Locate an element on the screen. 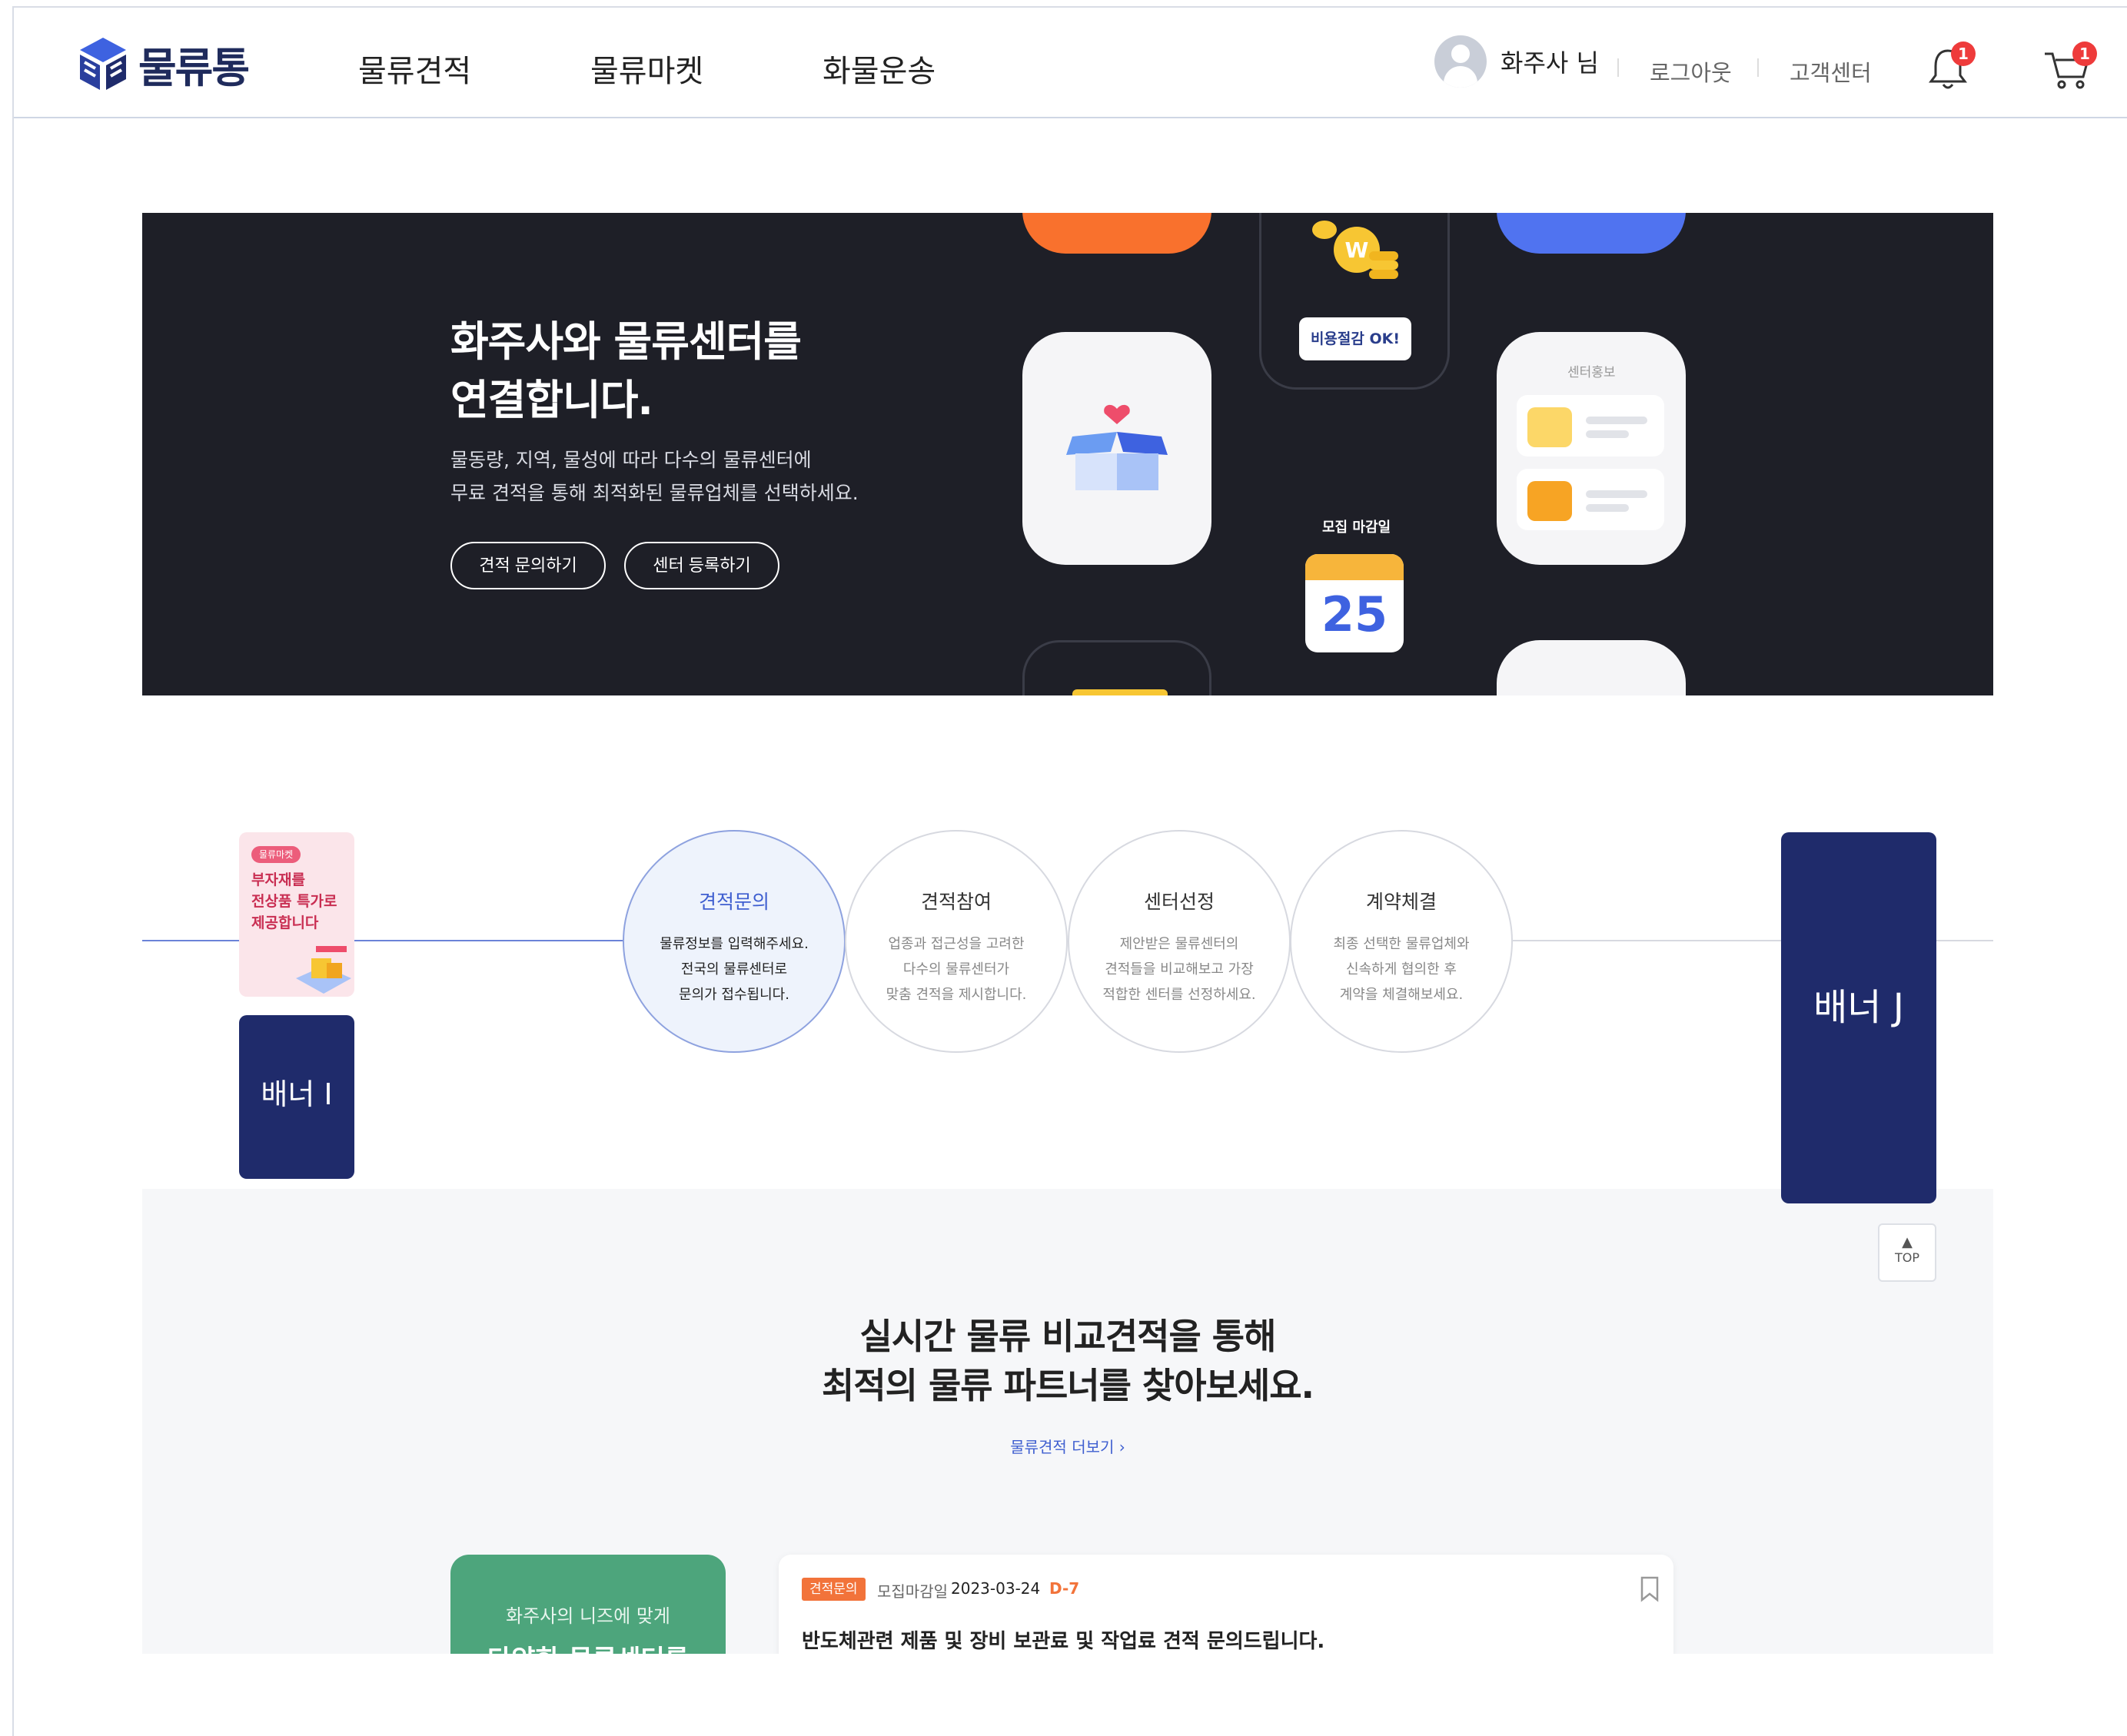 The width and height of the screenshot is (2127, 1736). dday-badge: D-7 is located at coordinates (1064, 1589).